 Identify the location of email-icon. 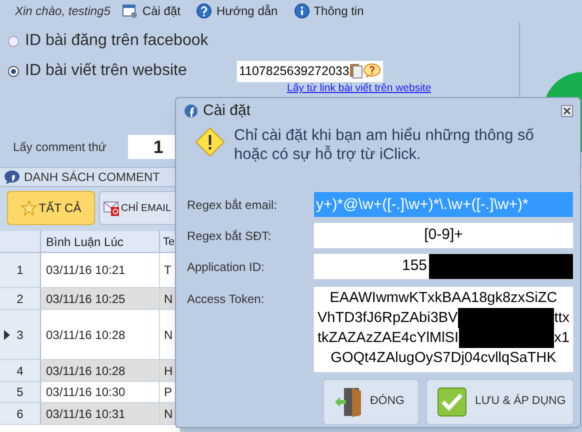
(111, 208).